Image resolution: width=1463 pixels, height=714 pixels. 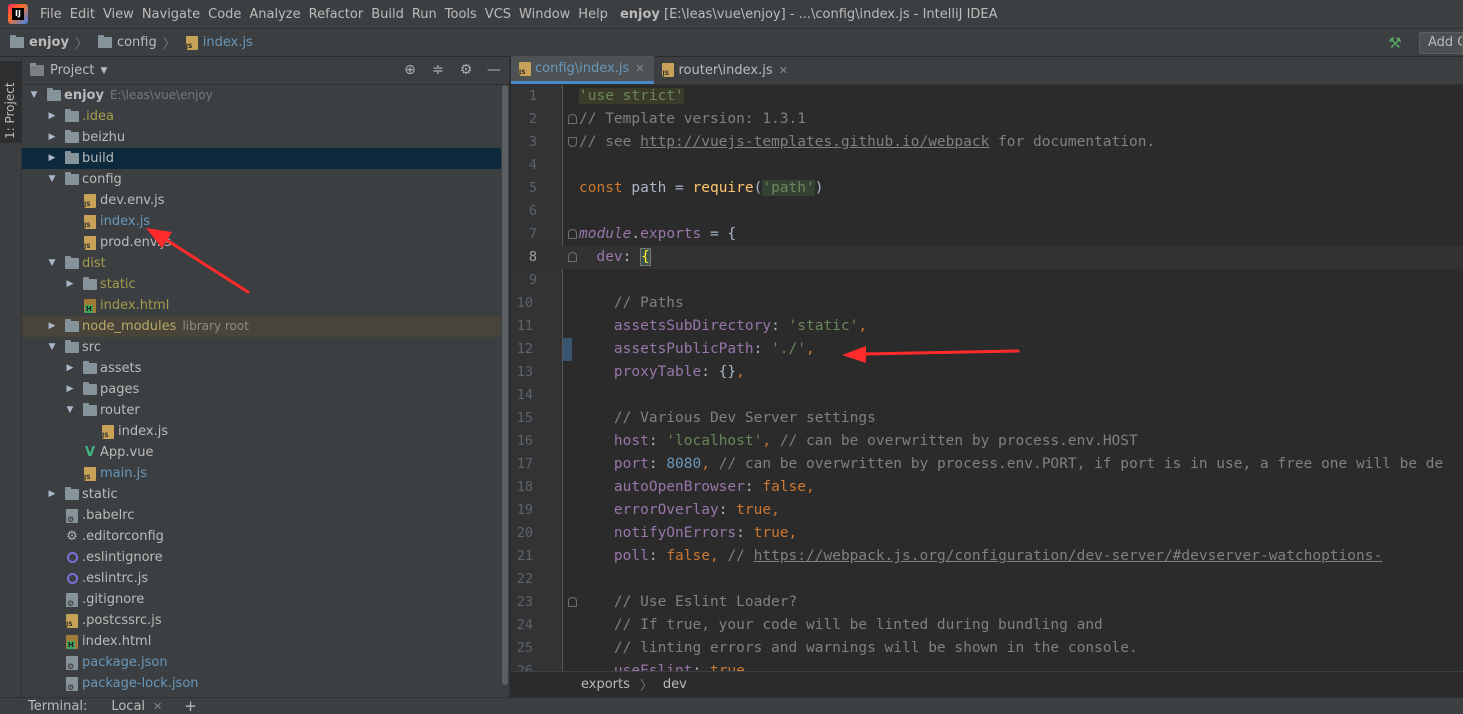 What do you see at coordinates (336, 14) in the screenshot?
I see `menu-refactor: Refactor` at bounding box center [336, 14].